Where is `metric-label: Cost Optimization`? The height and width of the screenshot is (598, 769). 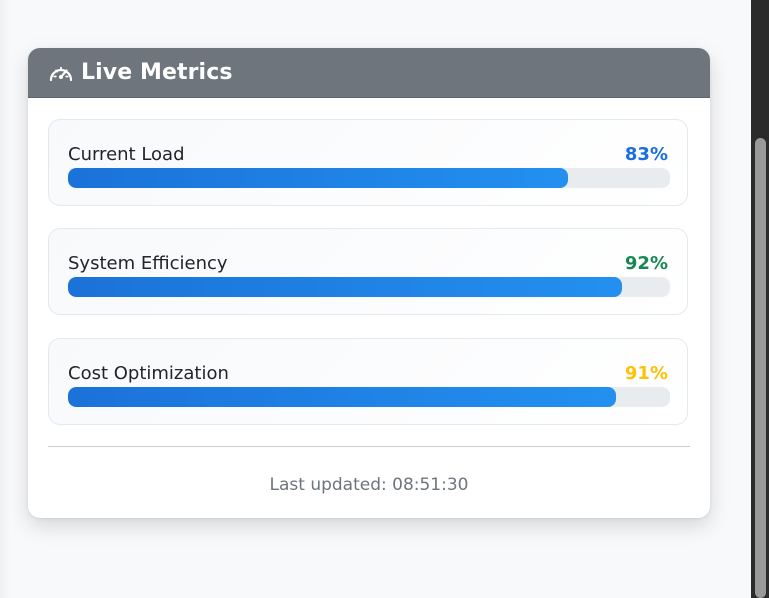
metric-label: Cost Optimization is located at coordinates (148, 373).